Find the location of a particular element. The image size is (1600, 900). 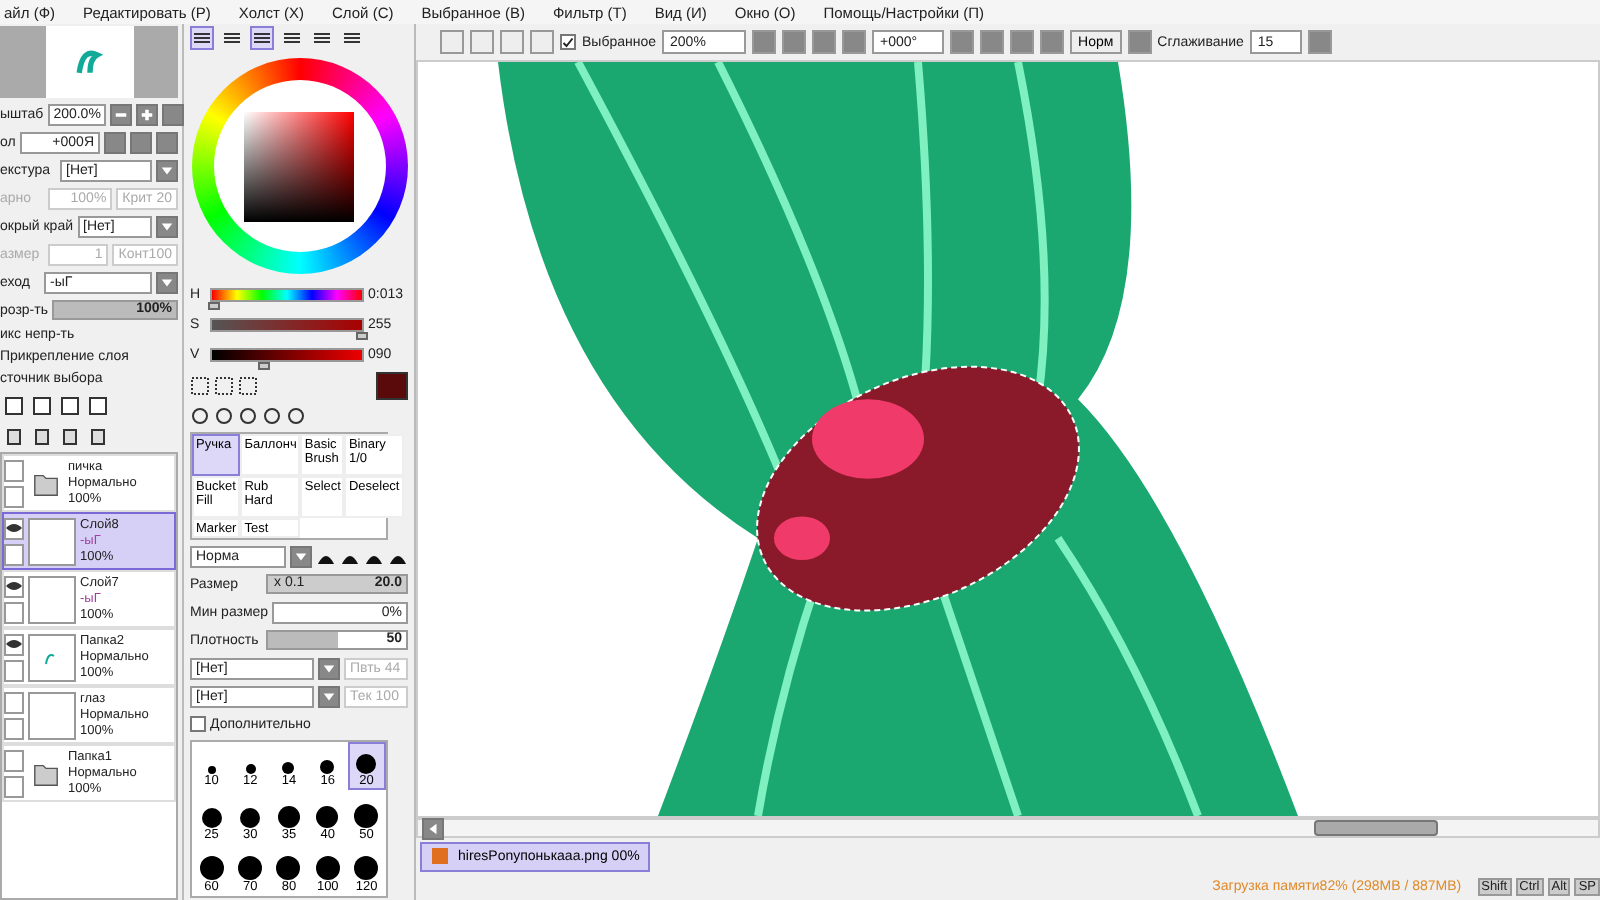

current-color-swatch is located at coordinates (392, 386).